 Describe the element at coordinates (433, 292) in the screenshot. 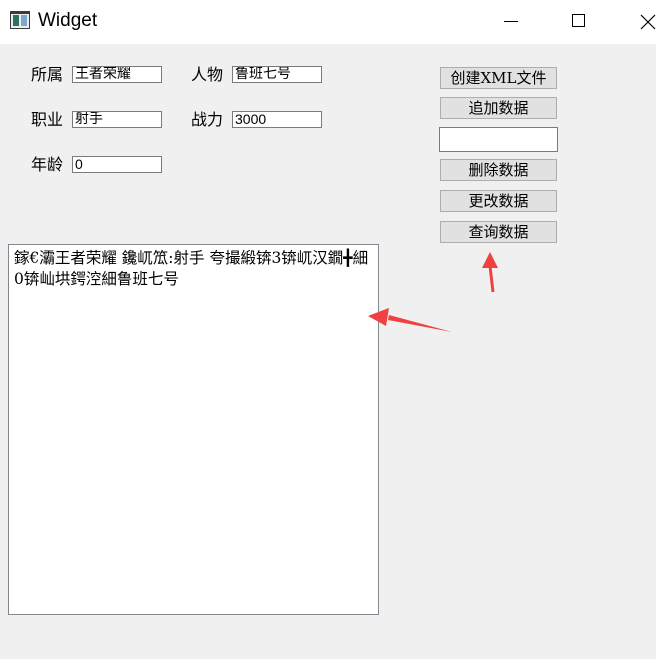

I see `annotation-arrows` at that location.